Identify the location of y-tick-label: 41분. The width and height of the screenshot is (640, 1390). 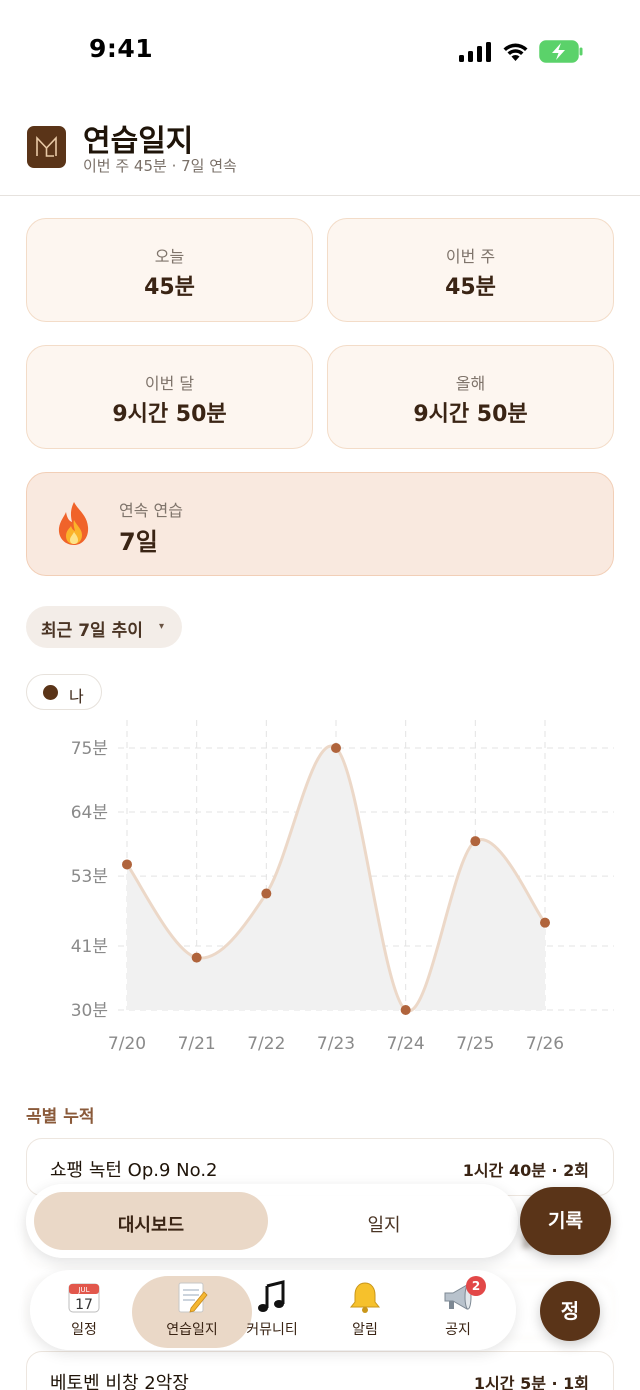
(89, 947).